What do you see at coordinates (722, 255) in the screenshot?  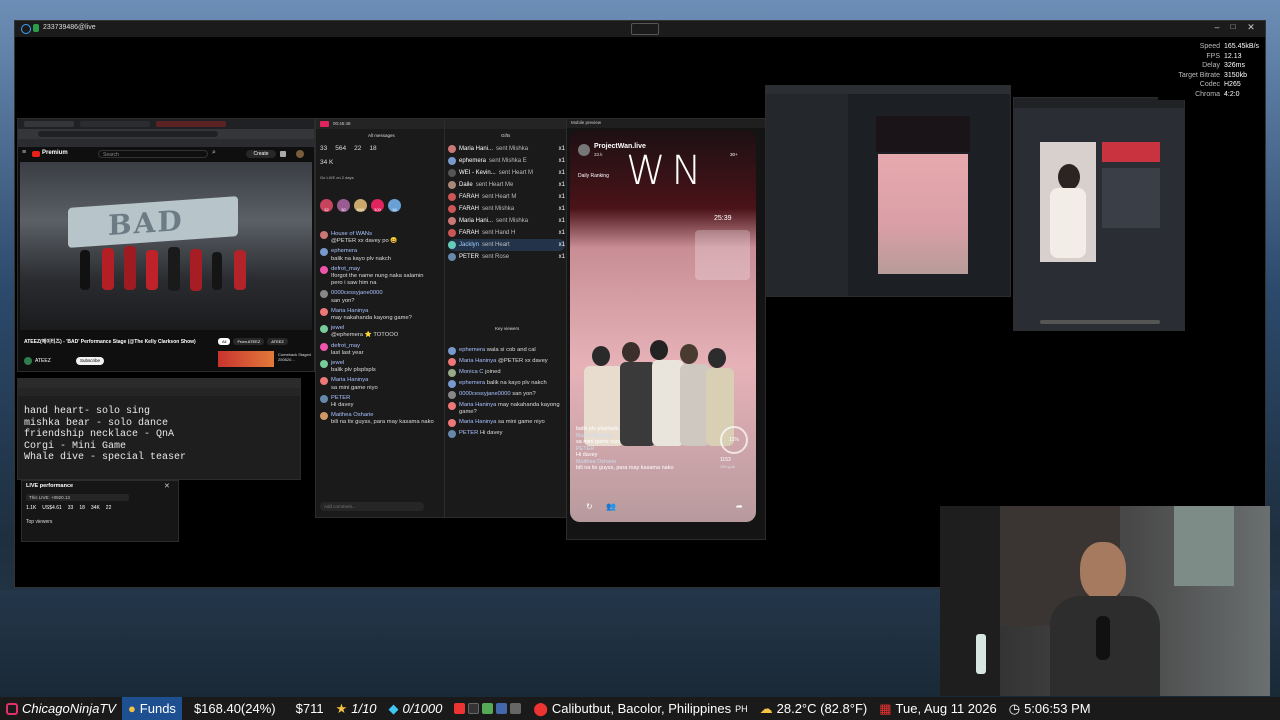 I see `event-widget` at bounding box center [722, 255].